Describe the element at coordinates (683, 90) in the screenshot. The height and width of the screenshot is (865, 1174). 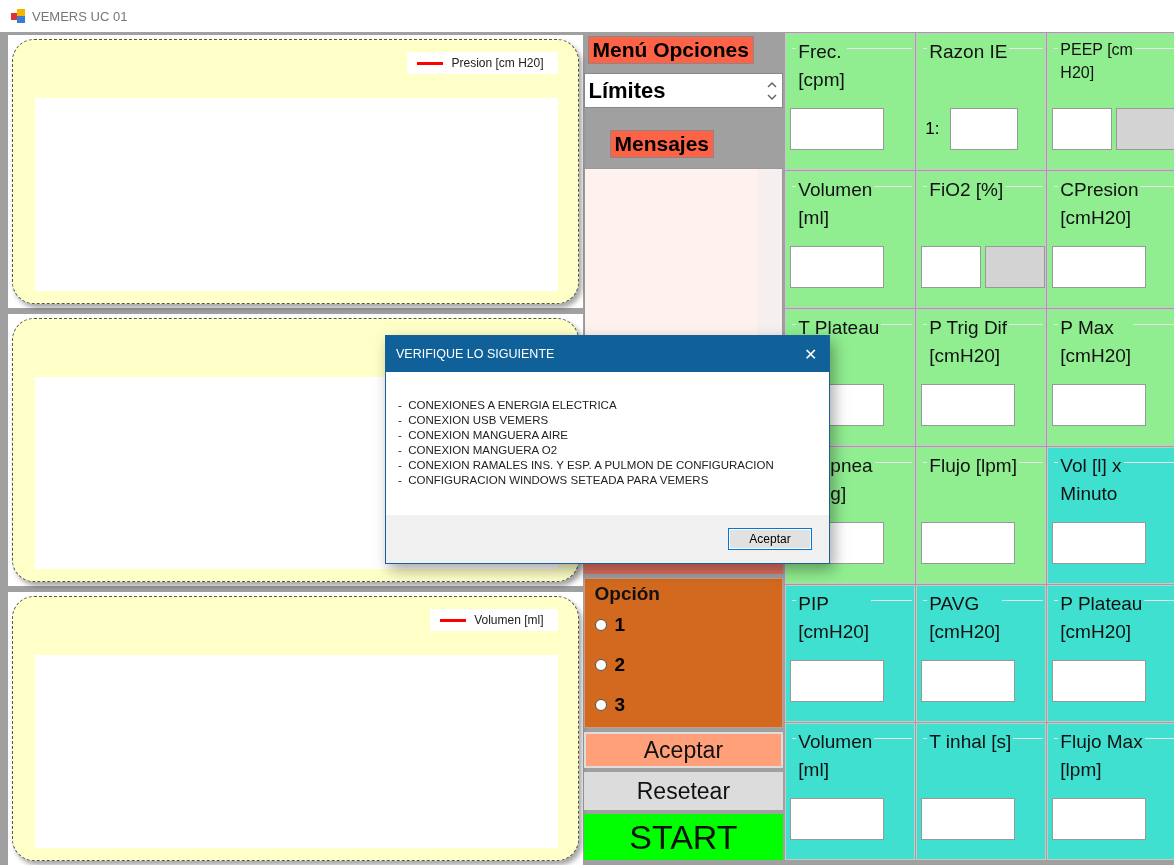
I see `option-spinner: Límites` at that location.